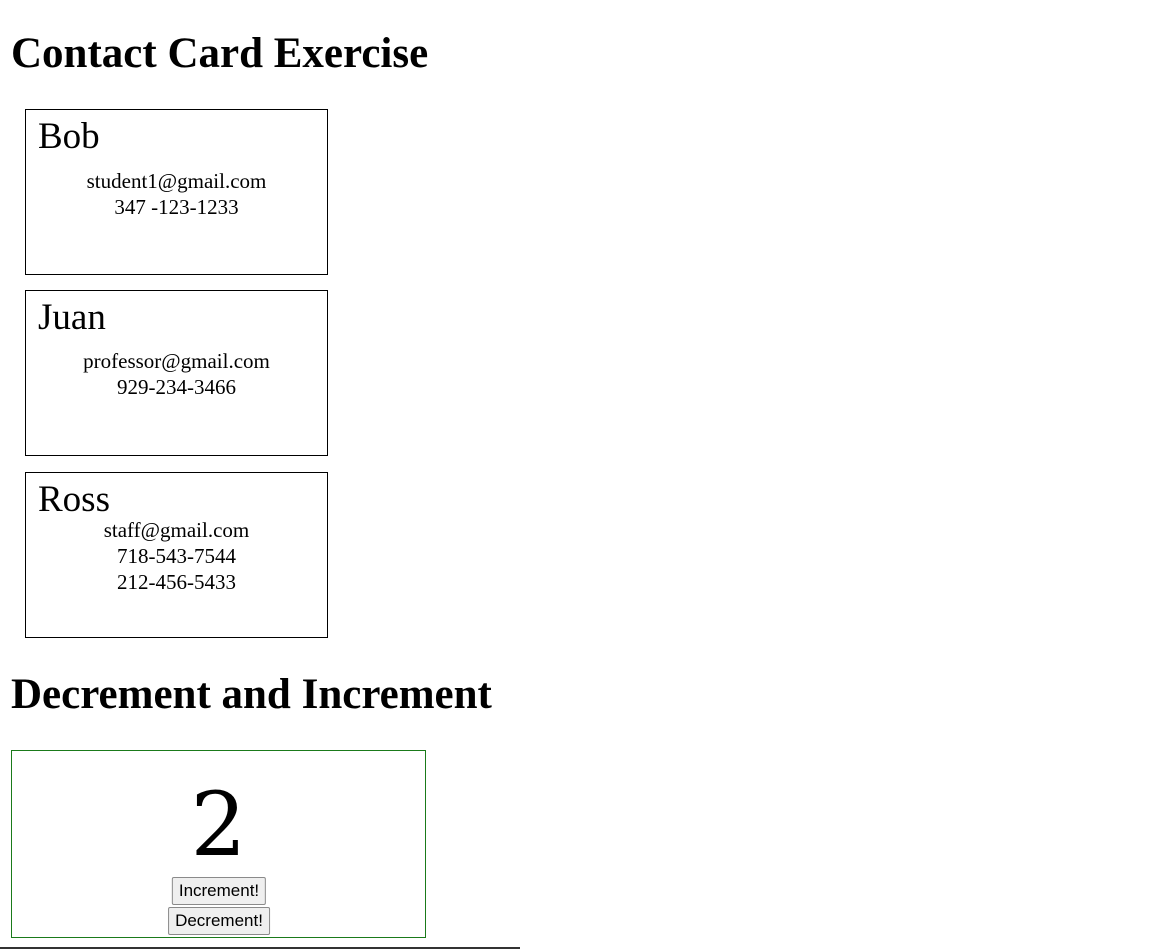 The width and height of the screenshot is (1152, 950). I want to click on contact-name: Juan, so click(72, 317).